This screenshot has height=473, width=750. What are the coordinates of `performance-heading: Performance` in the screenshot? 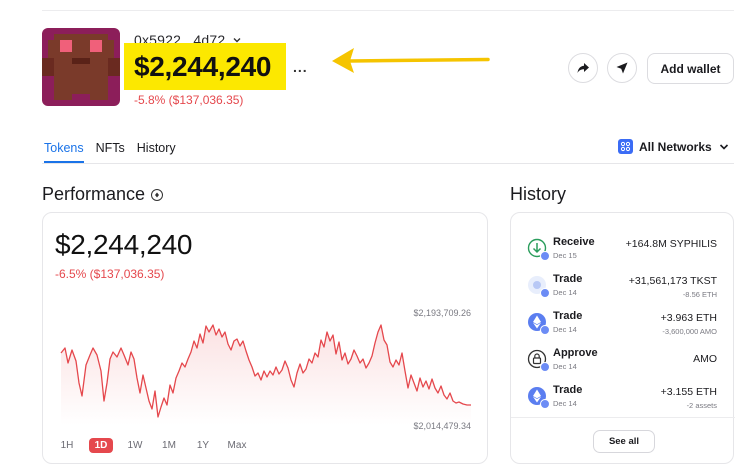 It's located at (103, 194).